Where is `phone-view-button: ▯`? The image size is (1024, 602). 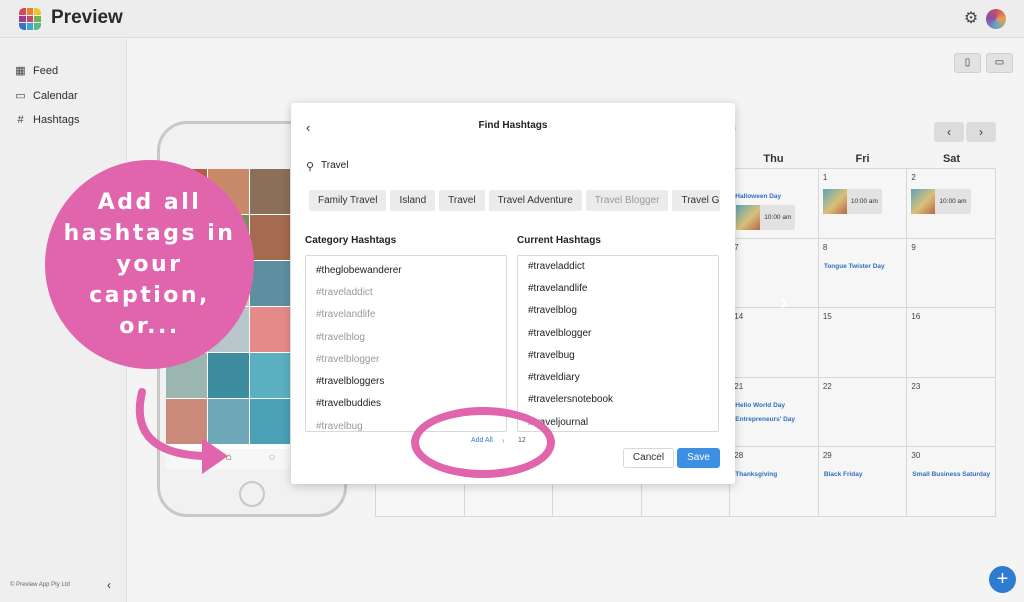 phone-view-button: ▯ is located at coordinates (967, 63).